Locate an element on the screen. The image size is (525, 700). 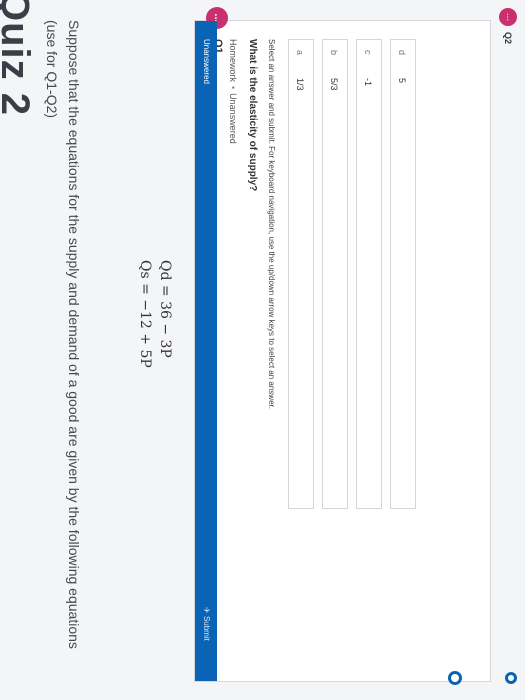
answer-choice-c: c -1 is located at coordinates (369, 274).